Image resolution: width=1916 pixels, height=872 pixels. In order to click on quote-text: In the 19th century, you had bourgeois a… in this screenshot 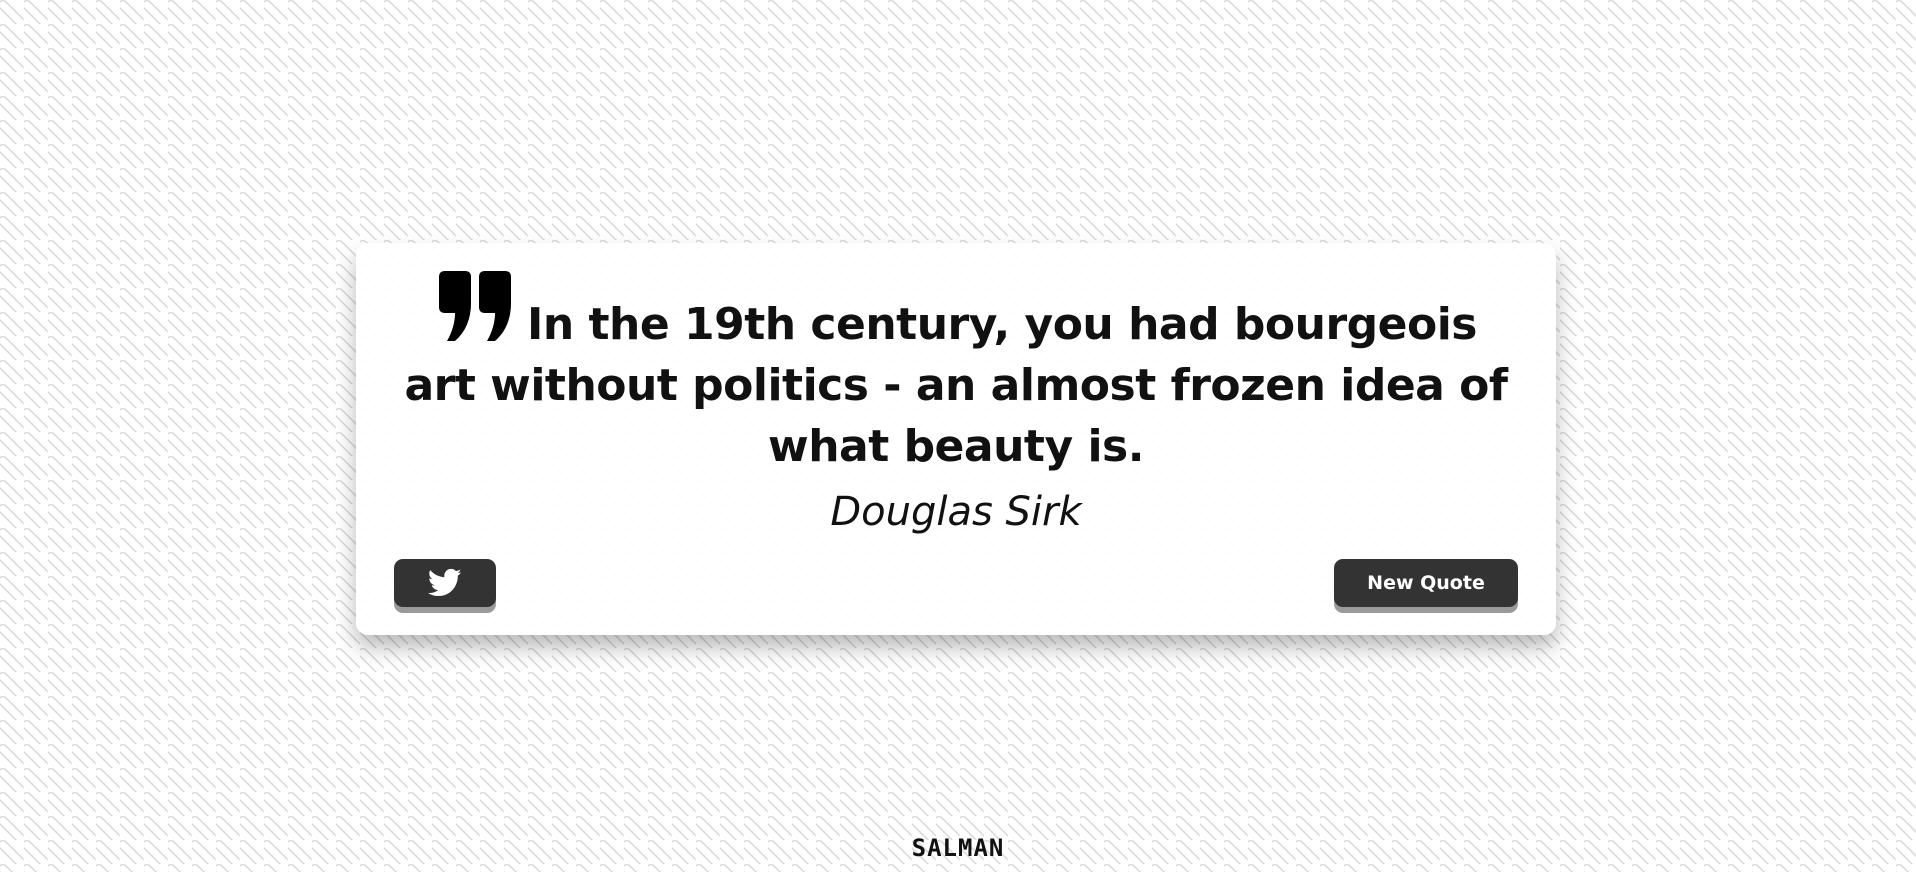, I will do `click(956, 385)`.